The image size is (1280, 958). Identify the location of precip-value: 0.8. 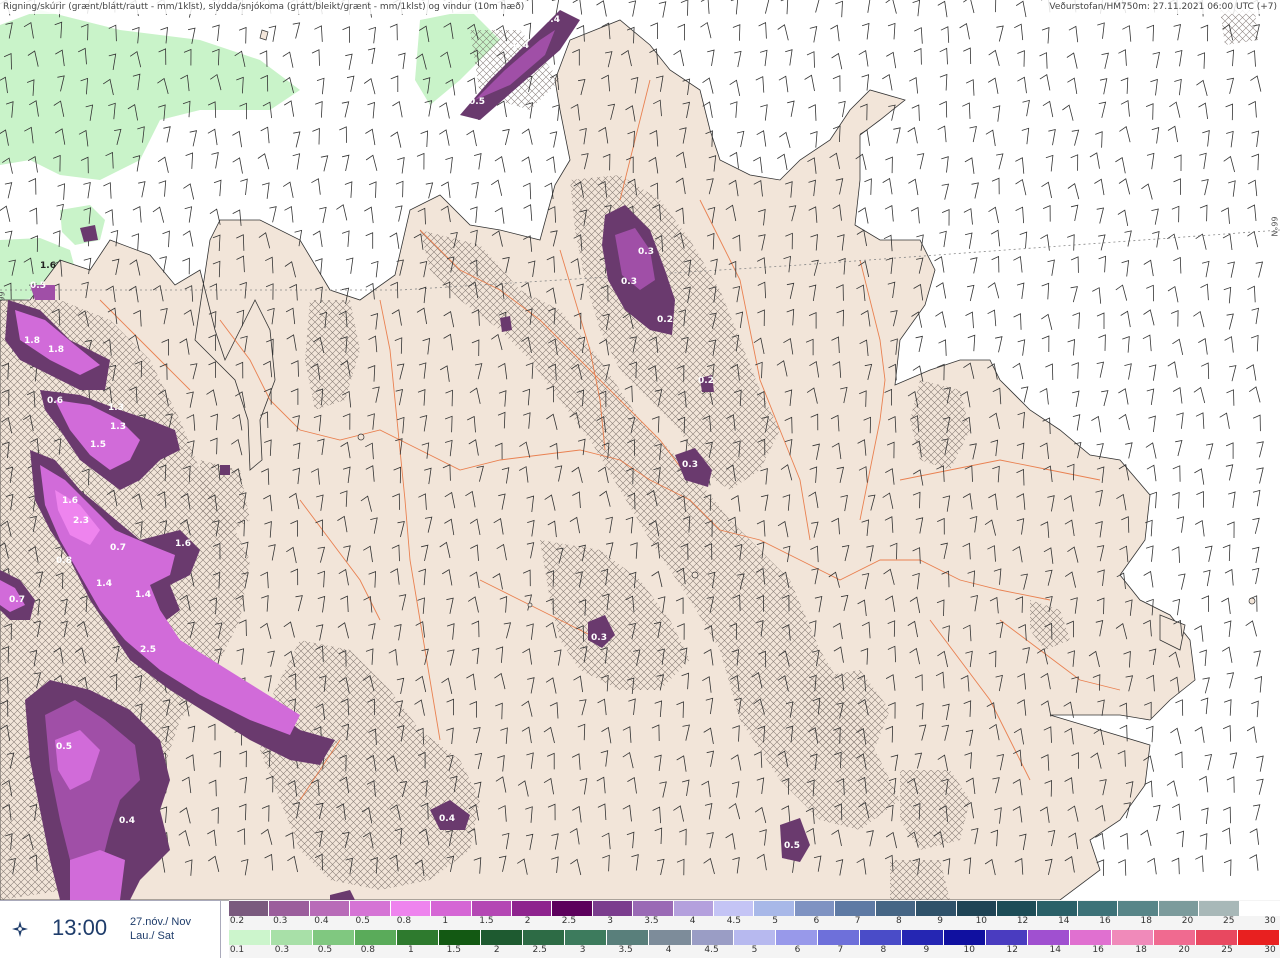
(64, 561).